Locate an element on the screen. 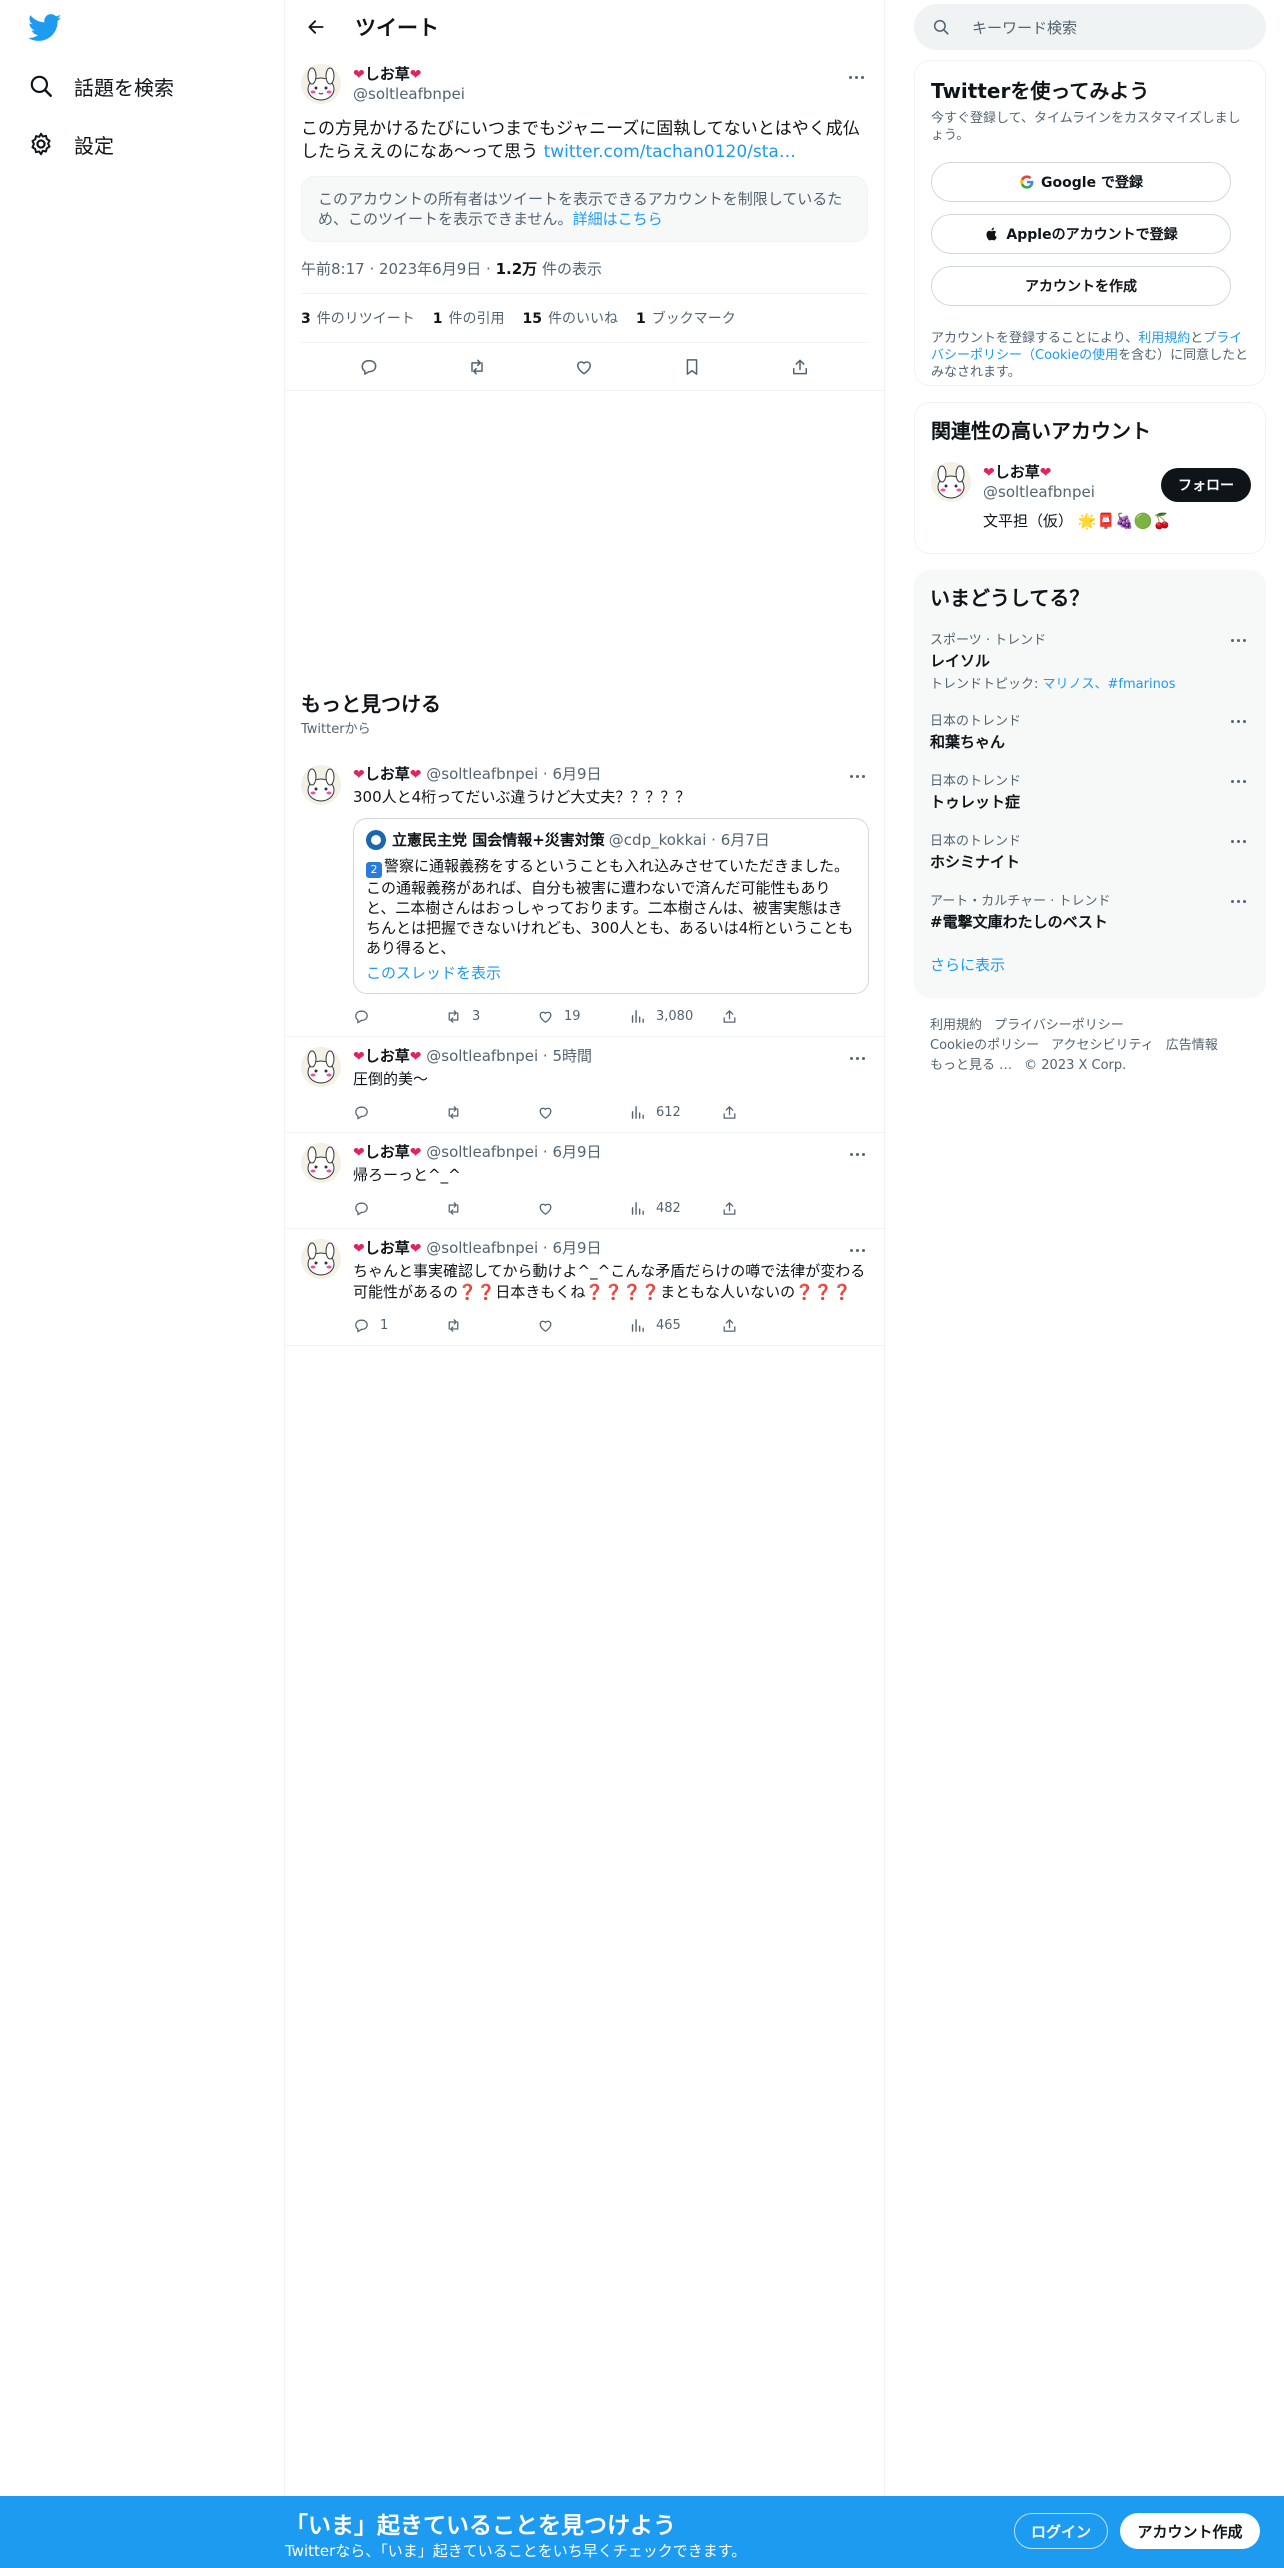  reply-button: 1 is located at coordinates (399, 1325).